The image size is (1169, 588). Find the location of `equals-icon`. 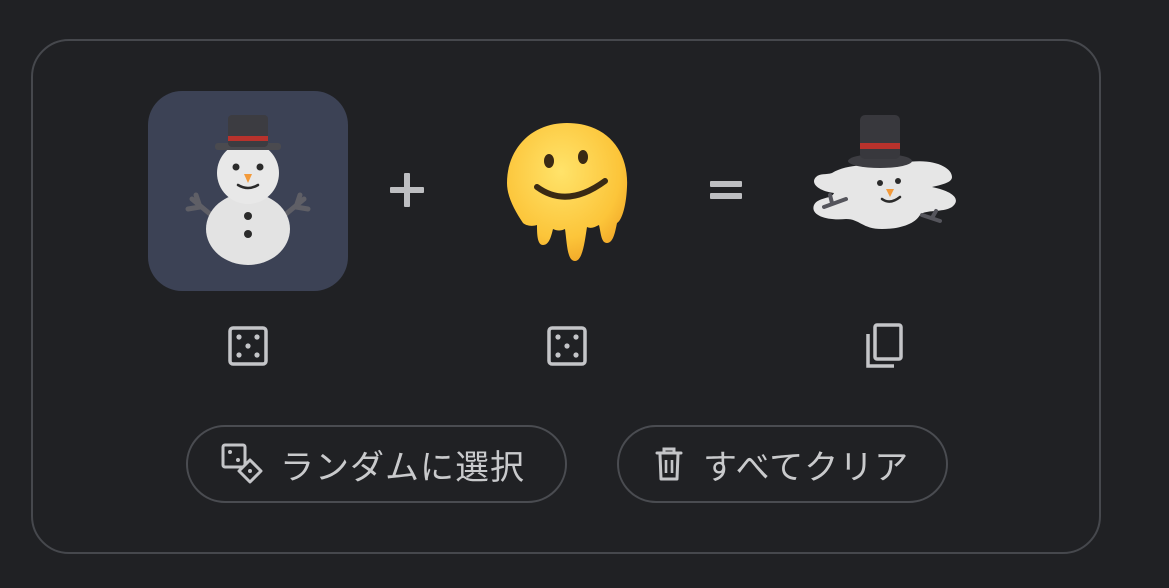

equals-icon is located at coordinates (726, 190).